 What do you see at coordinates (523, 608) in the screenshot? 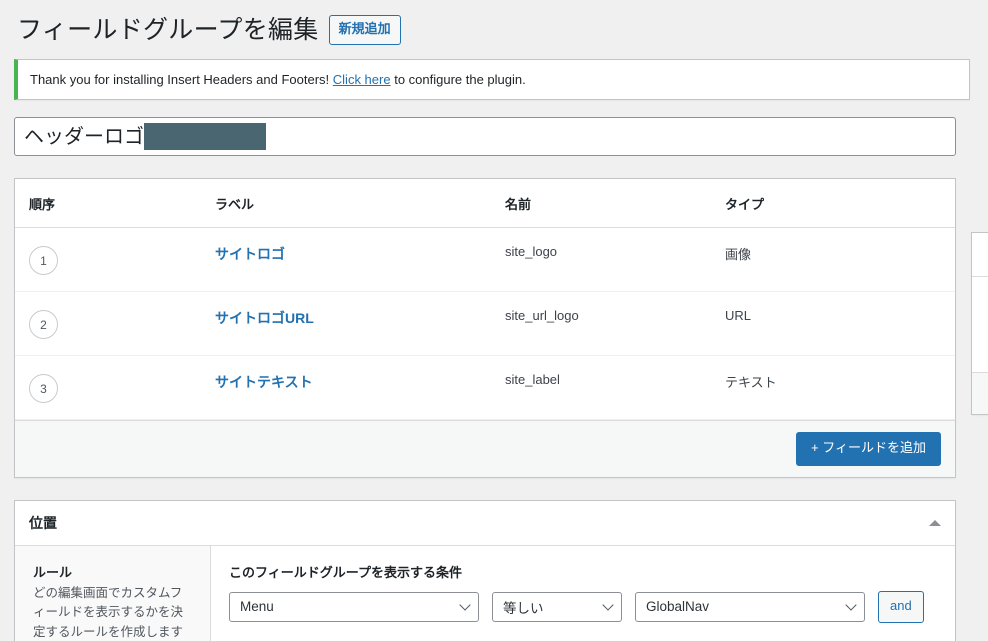
I see `rule-operator-value: 等しい` at bounding box center [523, 608].